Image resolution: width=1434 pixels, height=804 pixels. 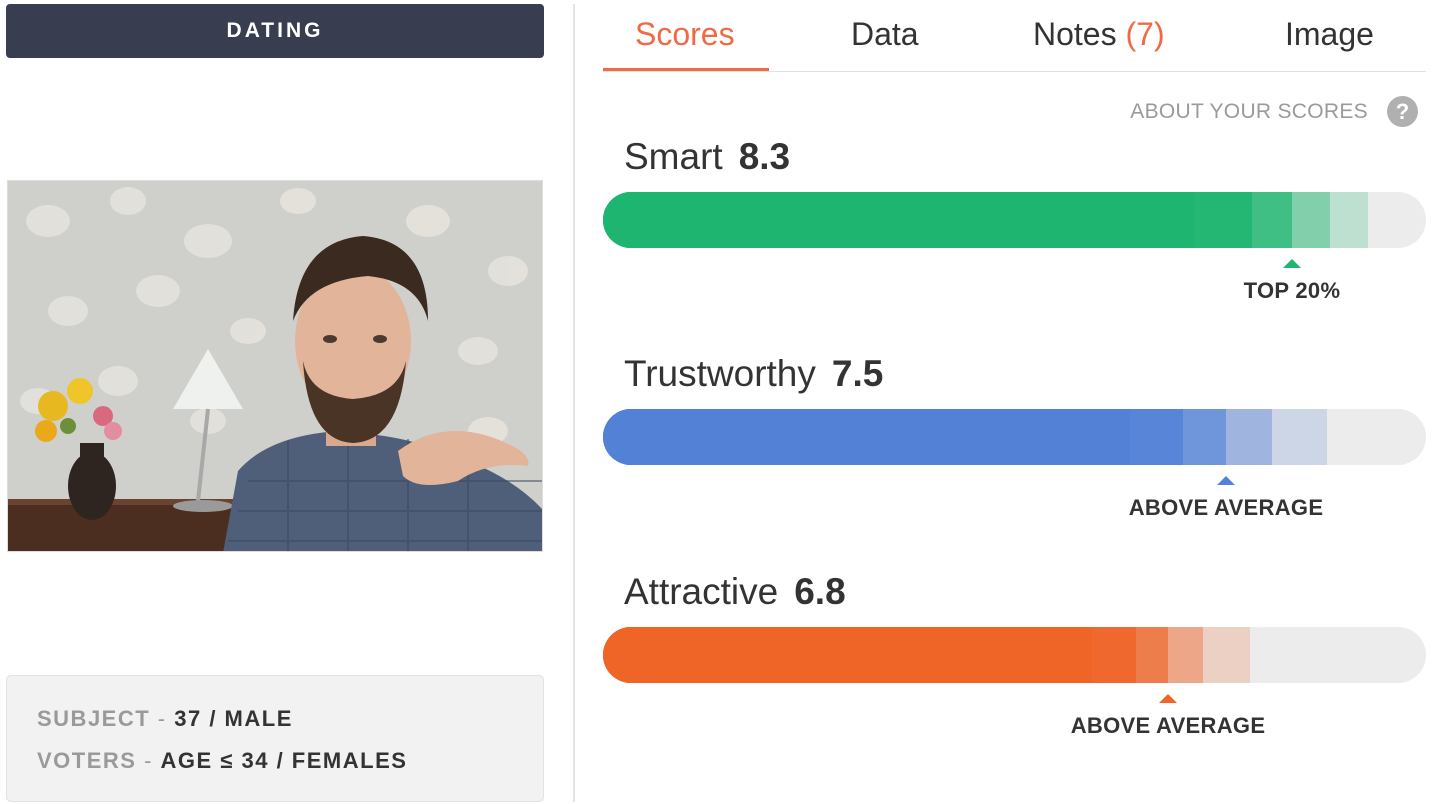 I want to click on voters-key: VOTERS, so click(x=87, y=760).